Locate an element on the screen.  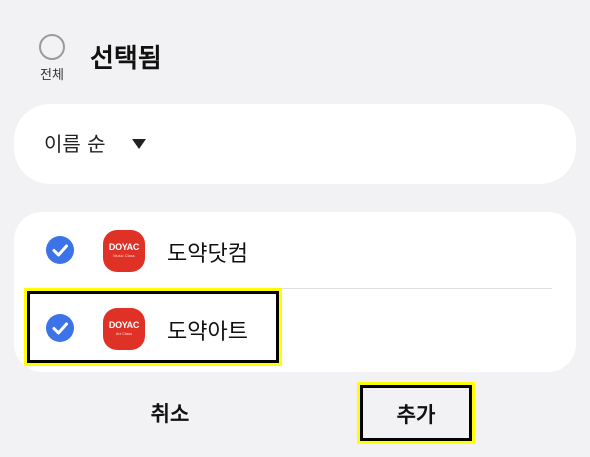
unchecked-circle-icon is located at coordinates (52, 47).